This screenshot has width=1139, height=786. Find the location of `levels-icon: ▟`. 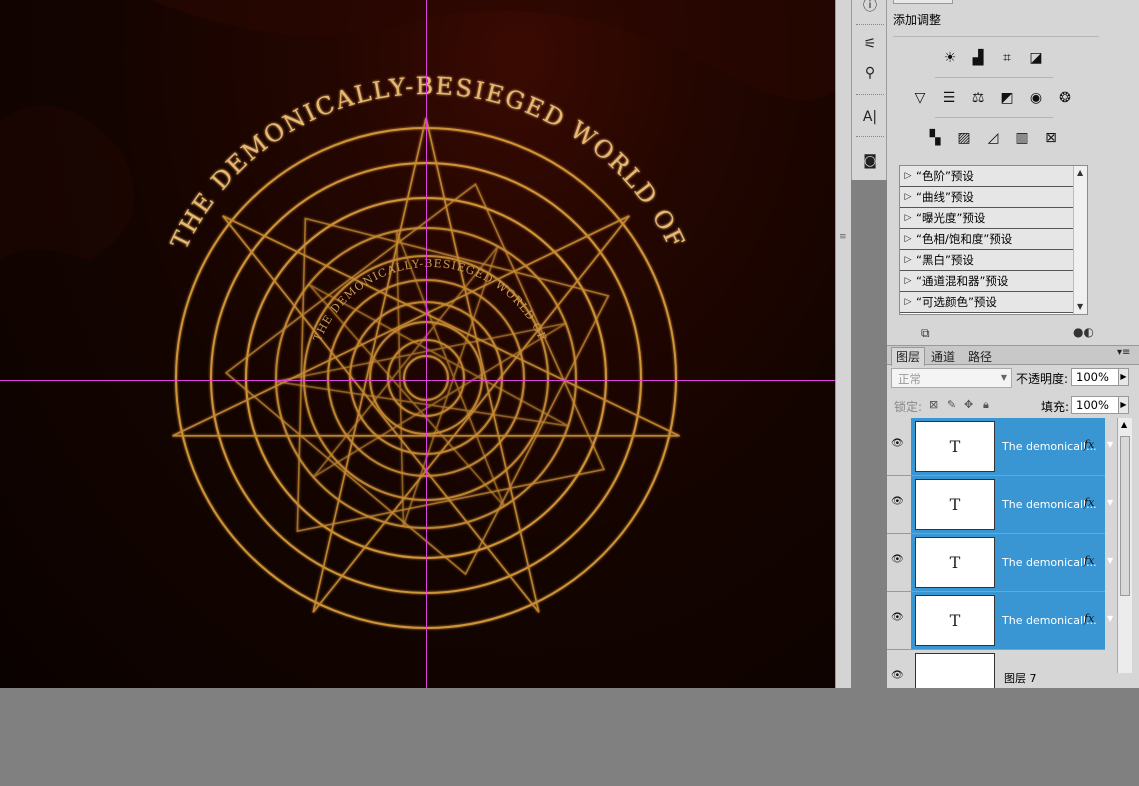

levels-icon: ▟ is located at coordinates (978, 58).